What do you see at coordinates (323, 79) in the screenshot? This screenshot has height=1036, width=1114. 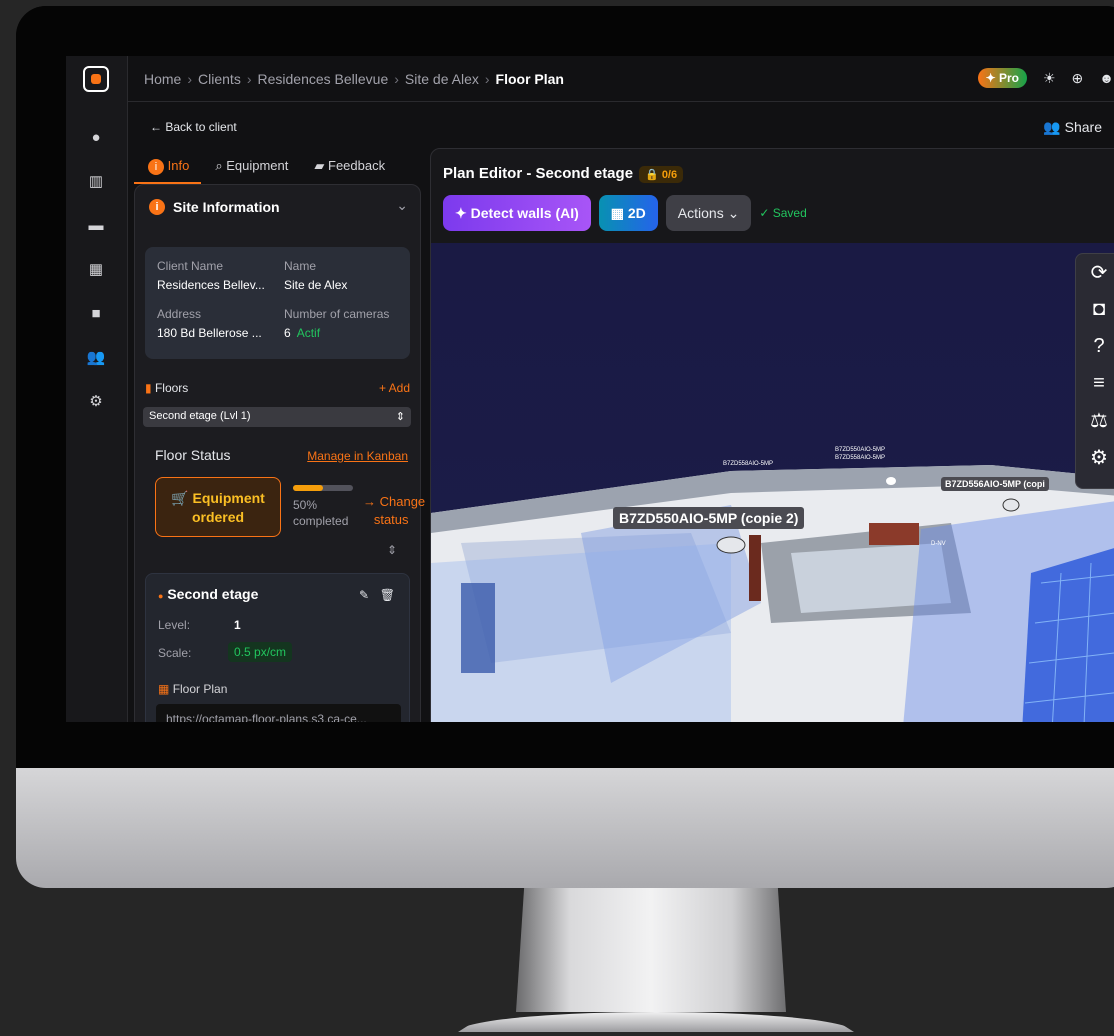 I see `breadcrumb-client: Residences Bellevue` at bounding box center [323, 79].